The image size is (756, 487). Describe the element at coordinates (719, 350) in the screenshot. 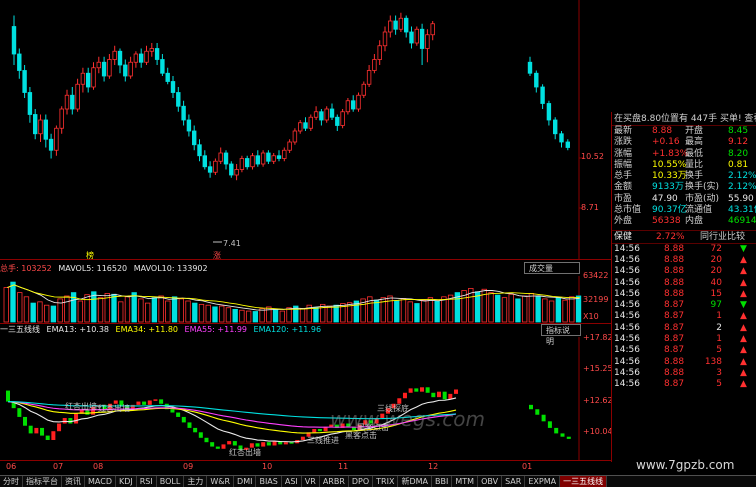

I see `tick-volume: 5` at that location.